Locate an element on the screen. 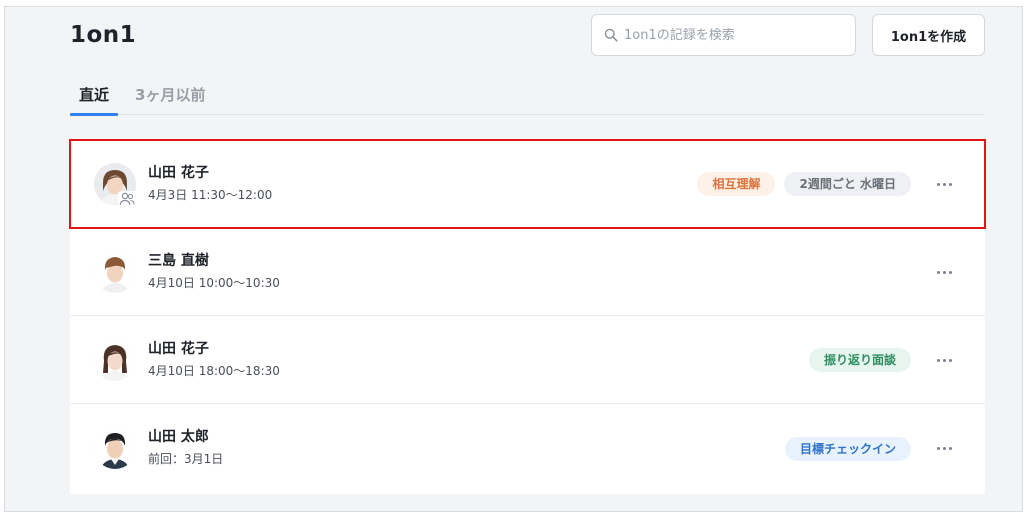 The image size is (1026, 517). tag-list: 目標チェックイン is located at coordinates (847, 449).